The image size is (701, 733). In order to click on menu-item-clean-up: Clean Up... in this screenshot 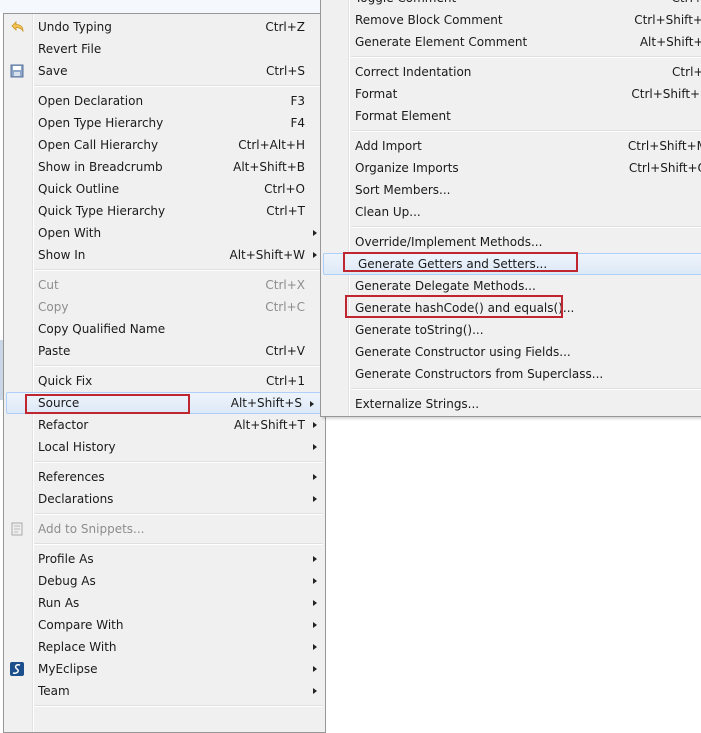, I will do `click(511, 212)`.